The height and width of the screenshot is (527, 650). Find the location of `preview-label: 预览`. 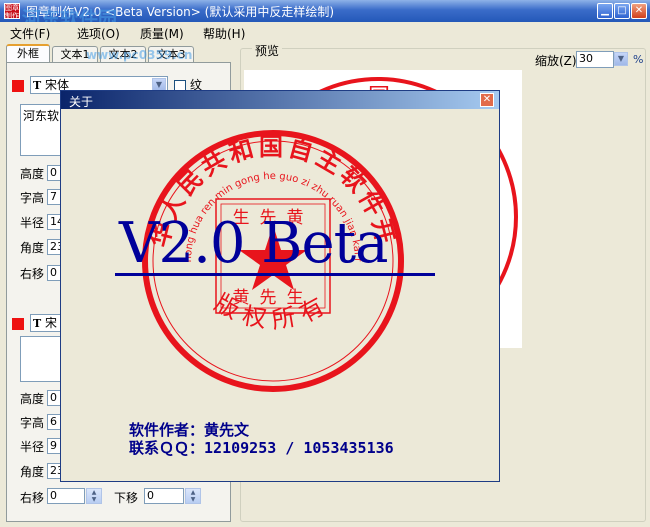

preview-label: 预览 is located at coordinates (267, 50).